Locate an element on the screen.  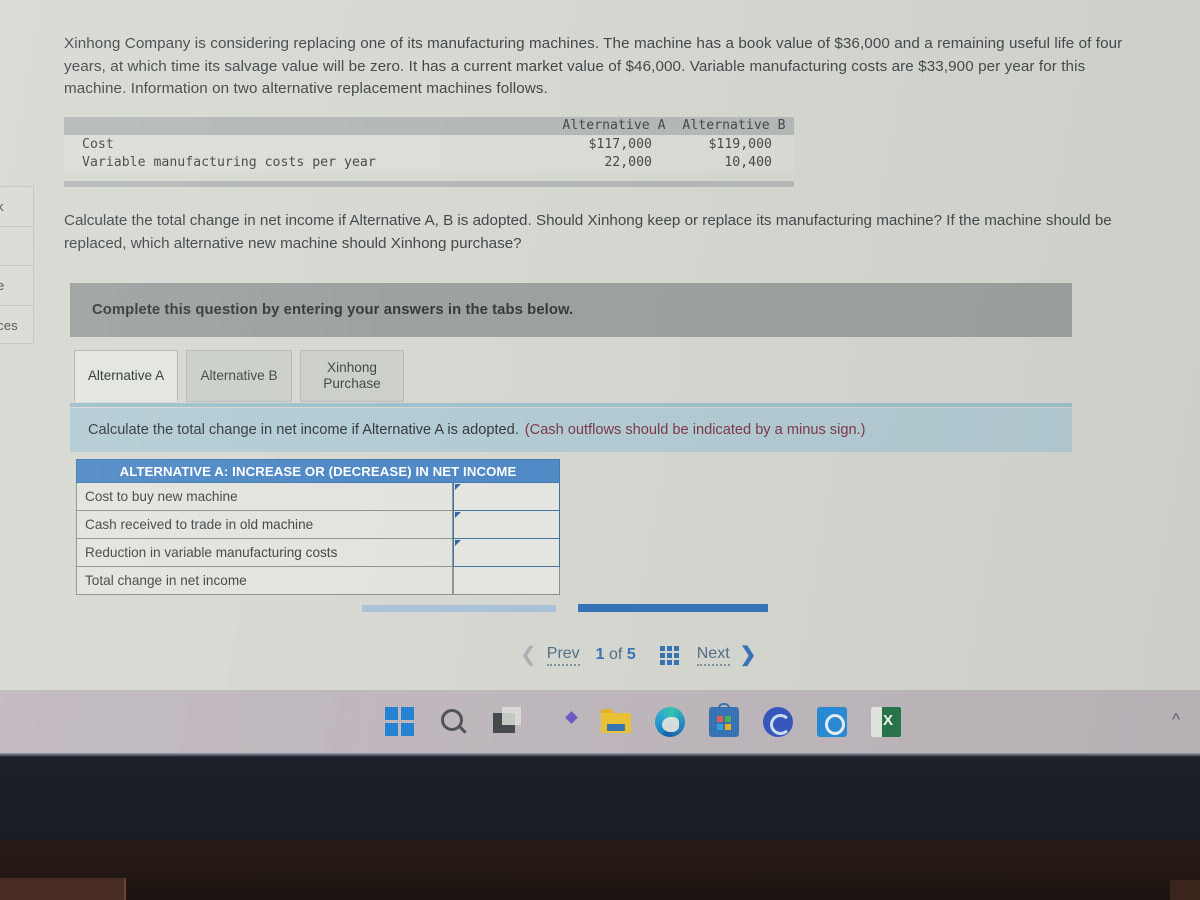
next-button: Next is located at coordinates (713, 655).